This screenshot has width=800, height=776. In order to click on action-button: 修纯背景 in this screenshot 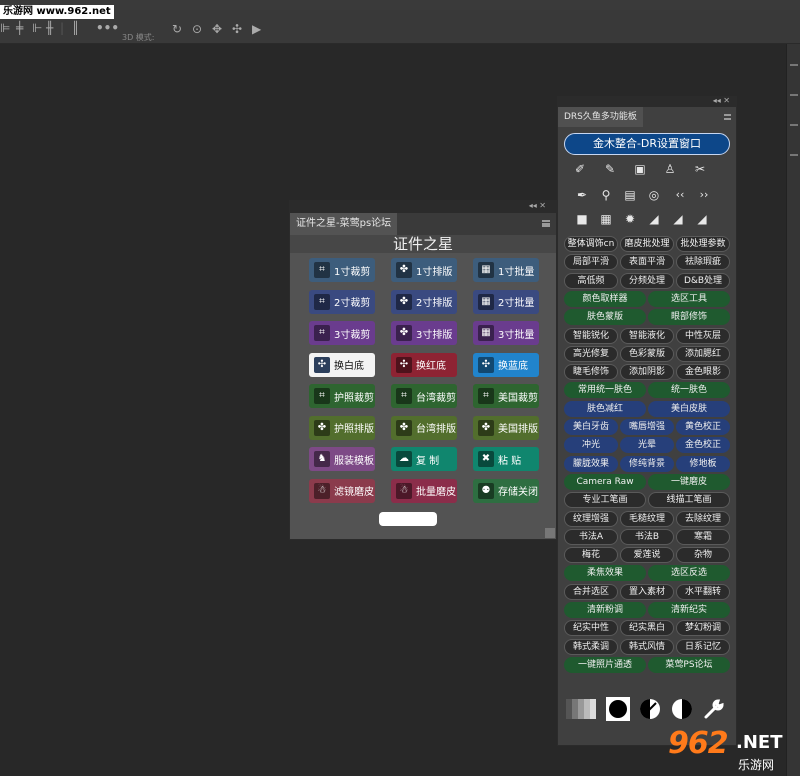, I will do `click(647, 463)`.